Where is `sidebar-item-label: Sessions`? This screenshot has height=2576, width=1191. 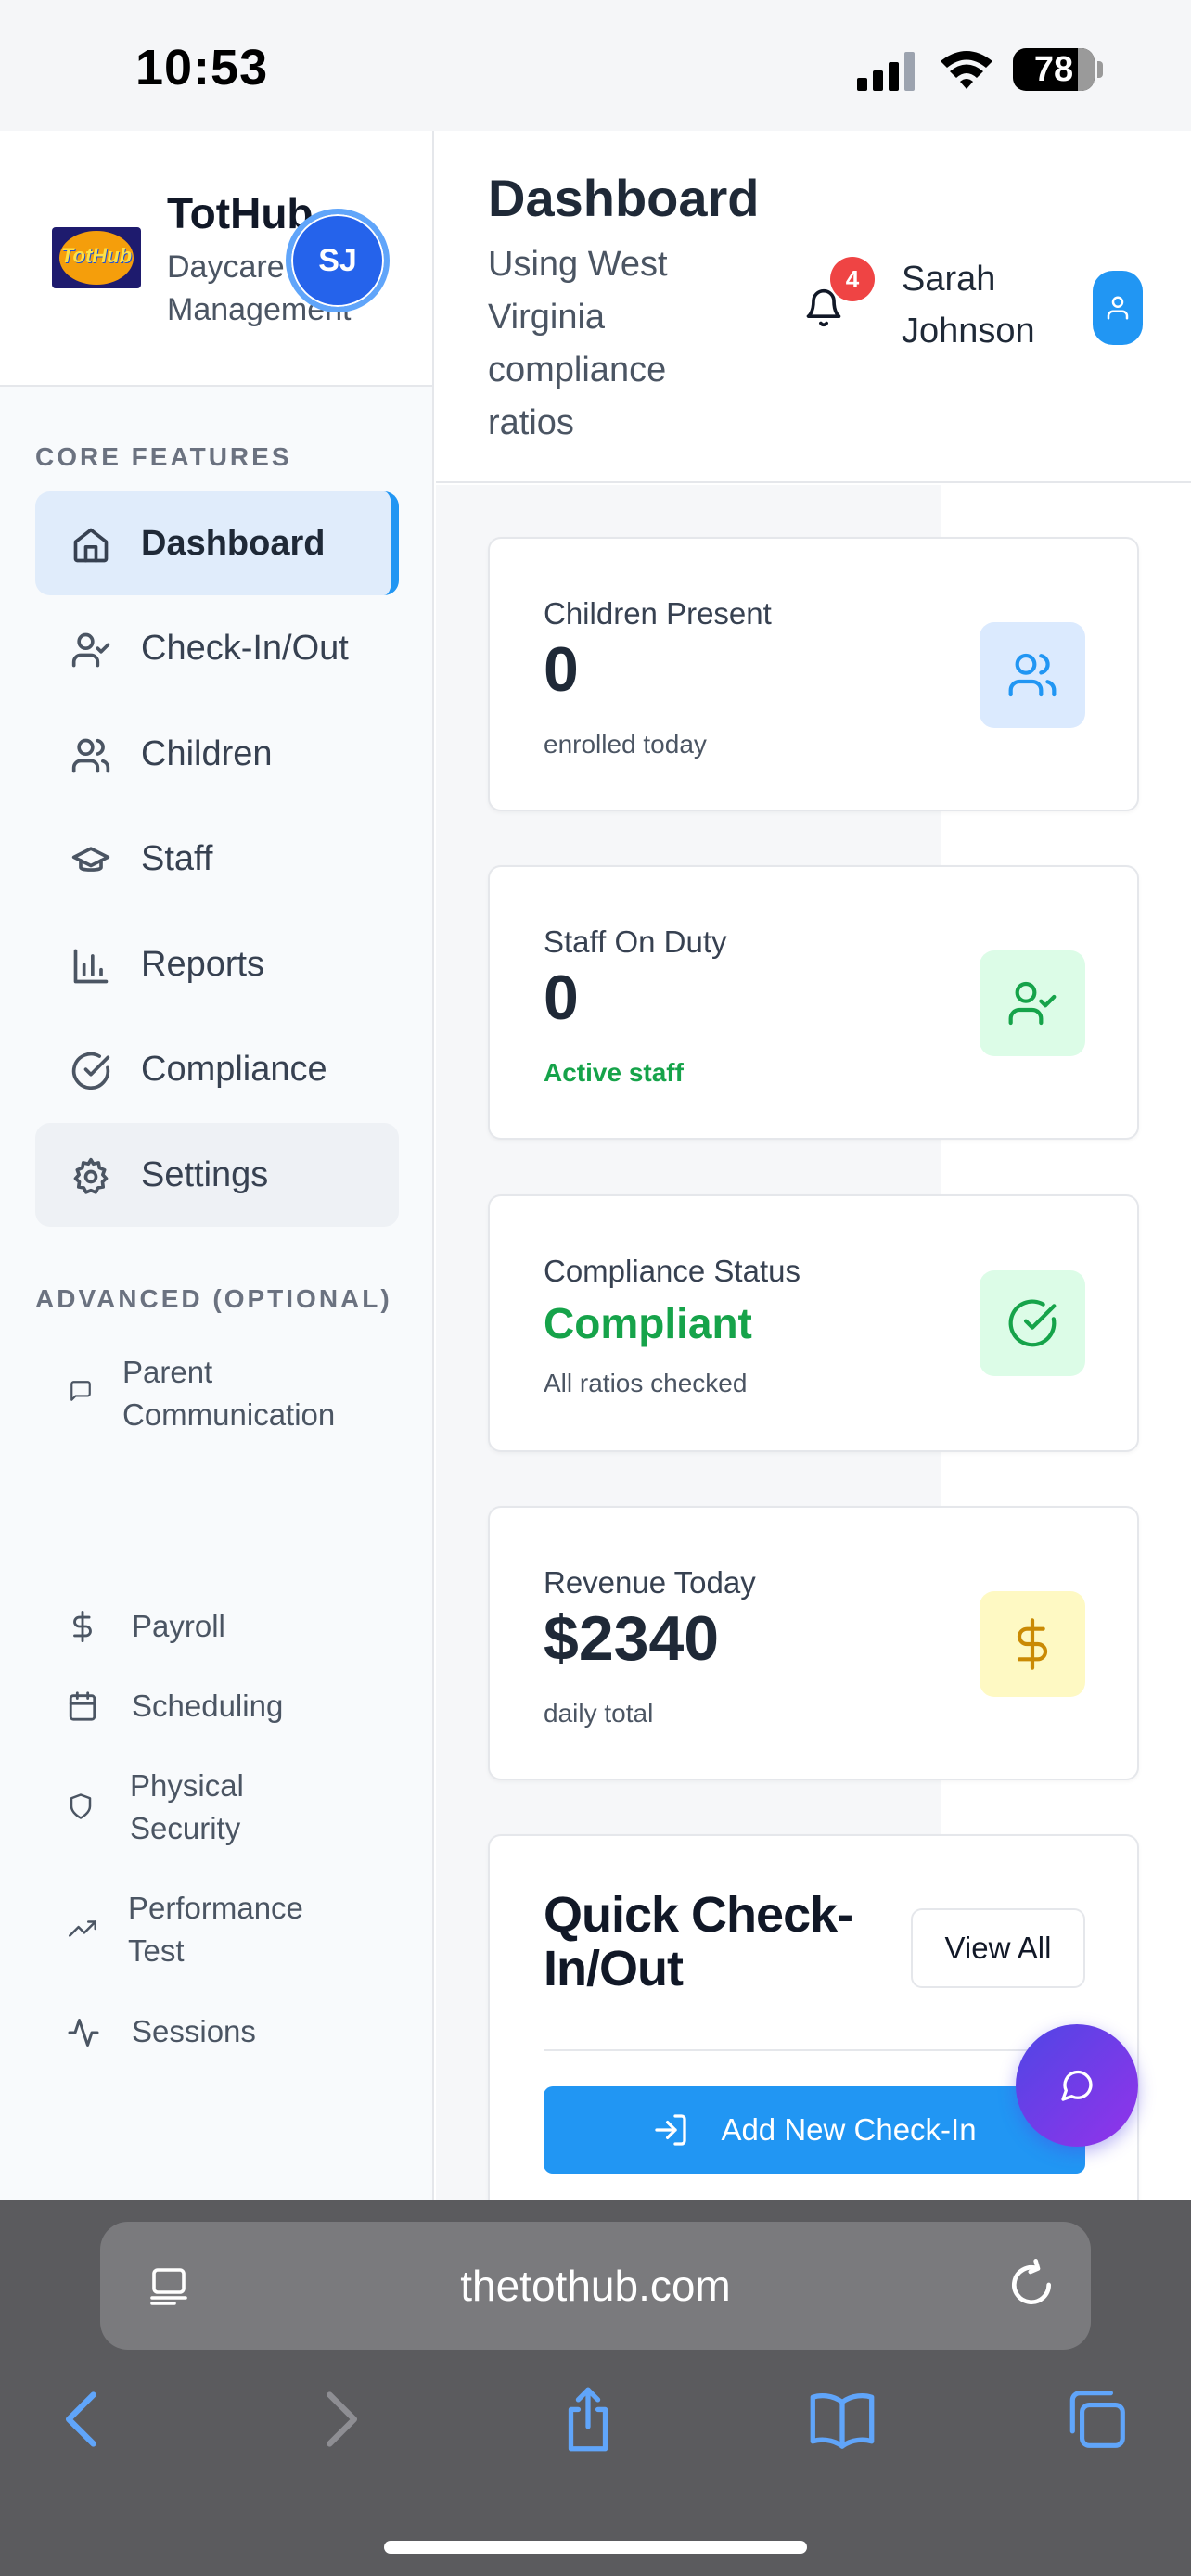
sidebar-item-label: Sessions is located at coordinates (194, 2031).